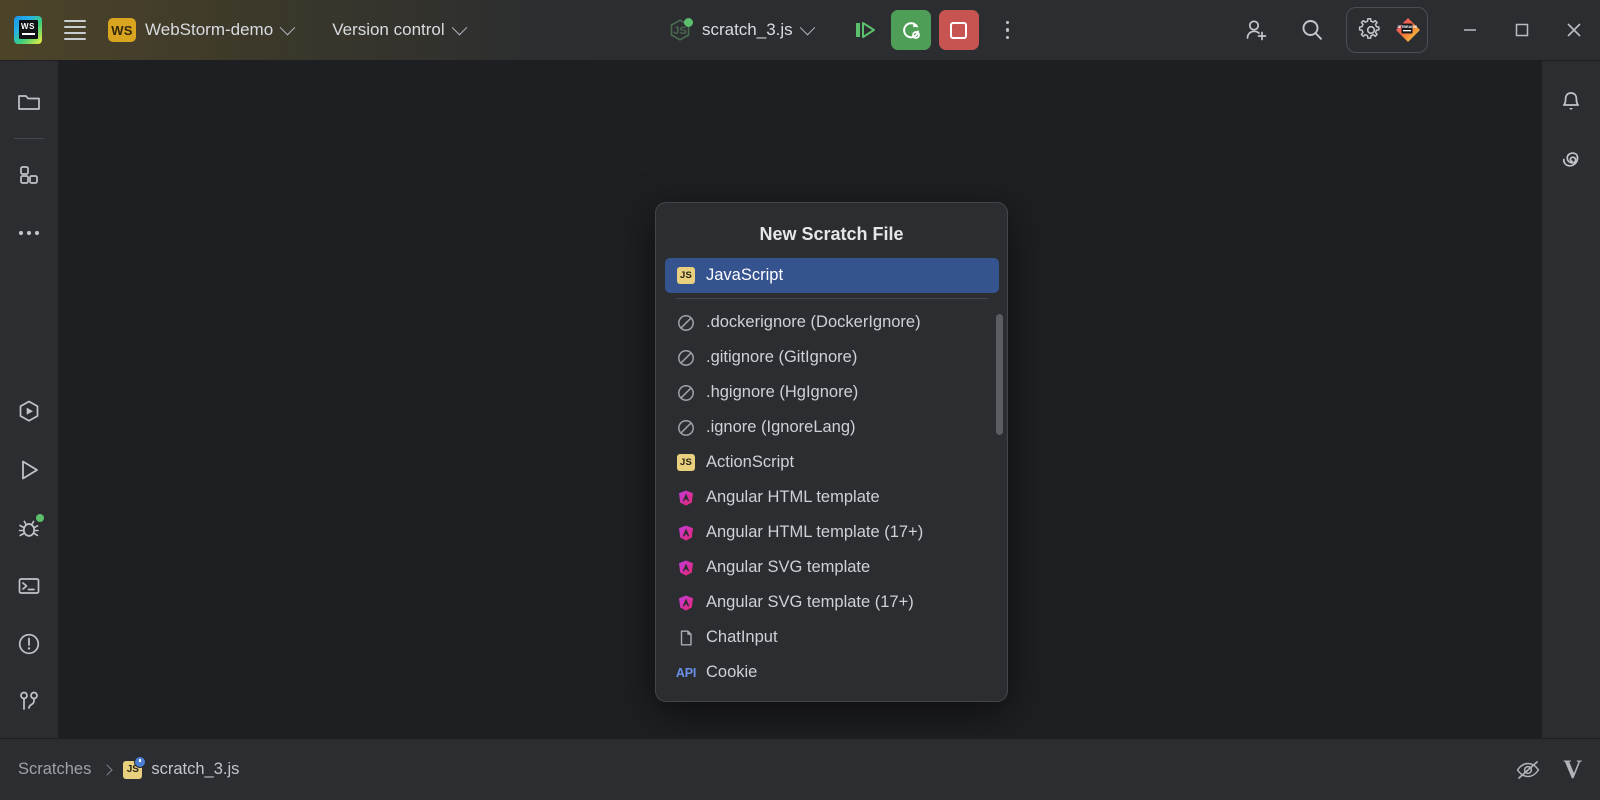 This screenshot has height=800, width=1600. I want to click on nodejs-icon: JS, so click(680, 30).